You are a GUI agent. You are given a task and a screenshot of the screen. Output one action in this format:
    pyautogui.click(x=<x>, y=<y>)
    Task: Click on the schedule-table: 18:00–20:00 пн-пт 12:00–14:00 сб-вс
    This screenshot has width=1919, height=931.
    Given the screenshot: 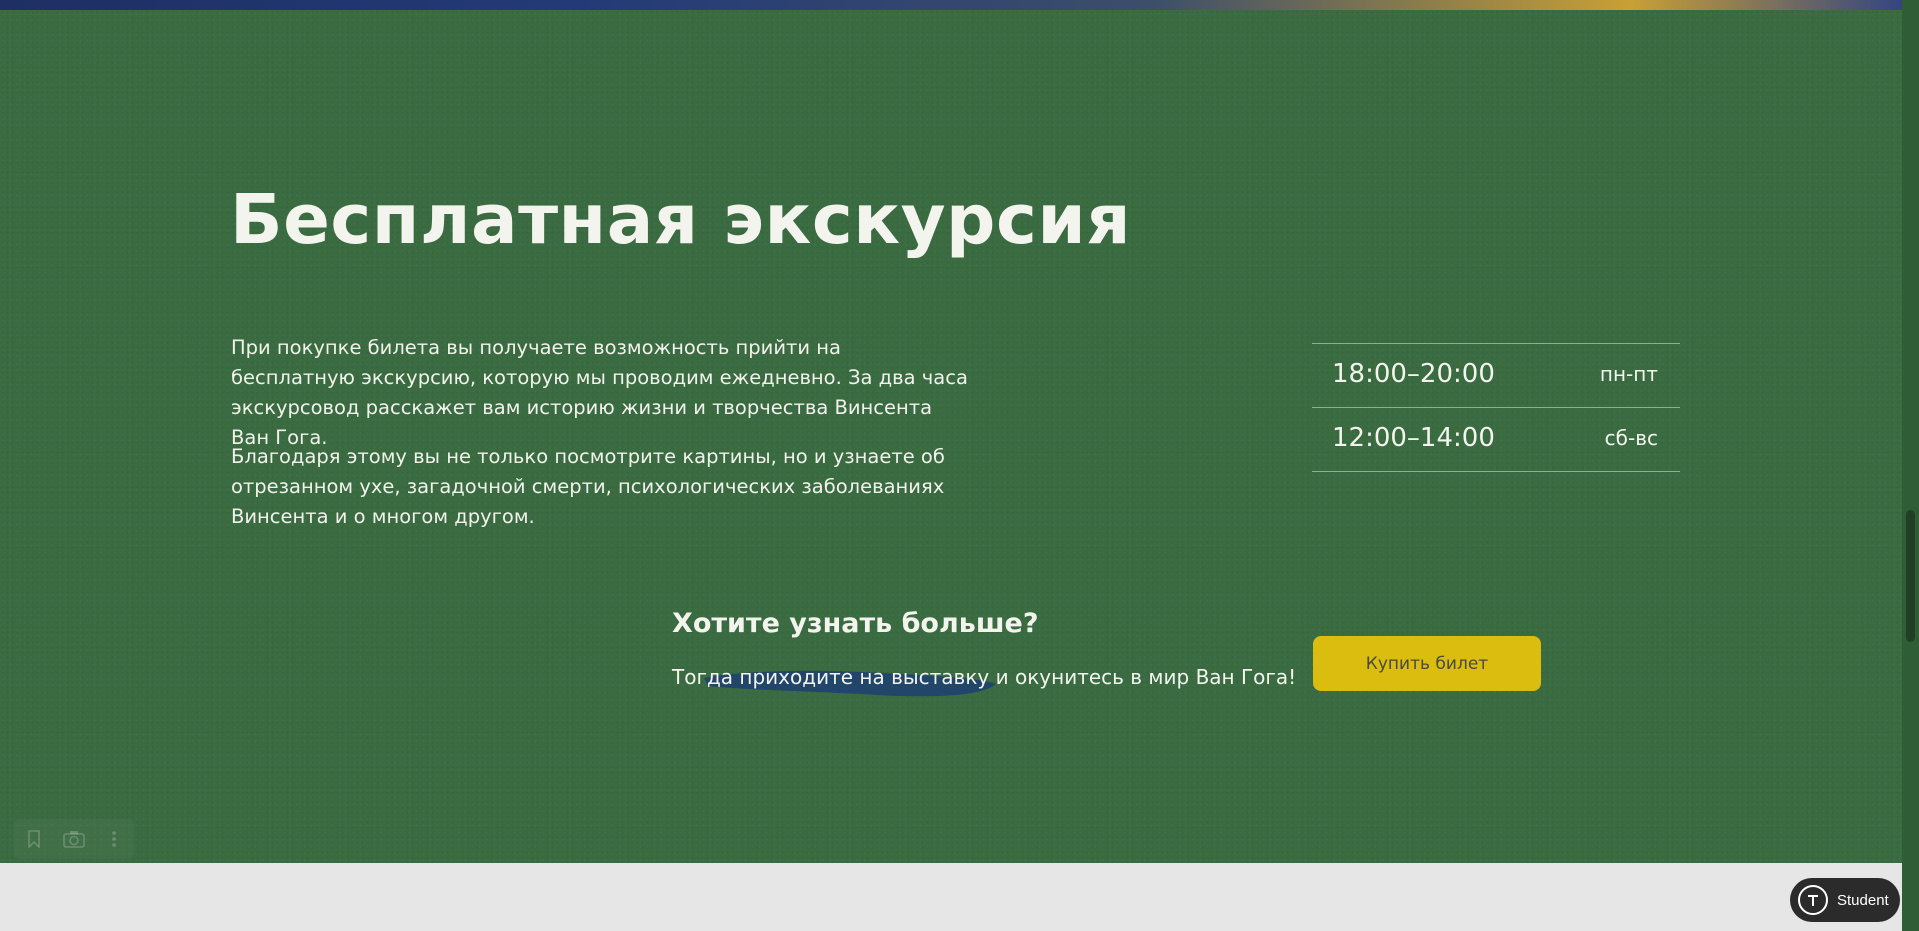 What is the action you would take?
    pyautogui.click(x=1496, y=407)
    